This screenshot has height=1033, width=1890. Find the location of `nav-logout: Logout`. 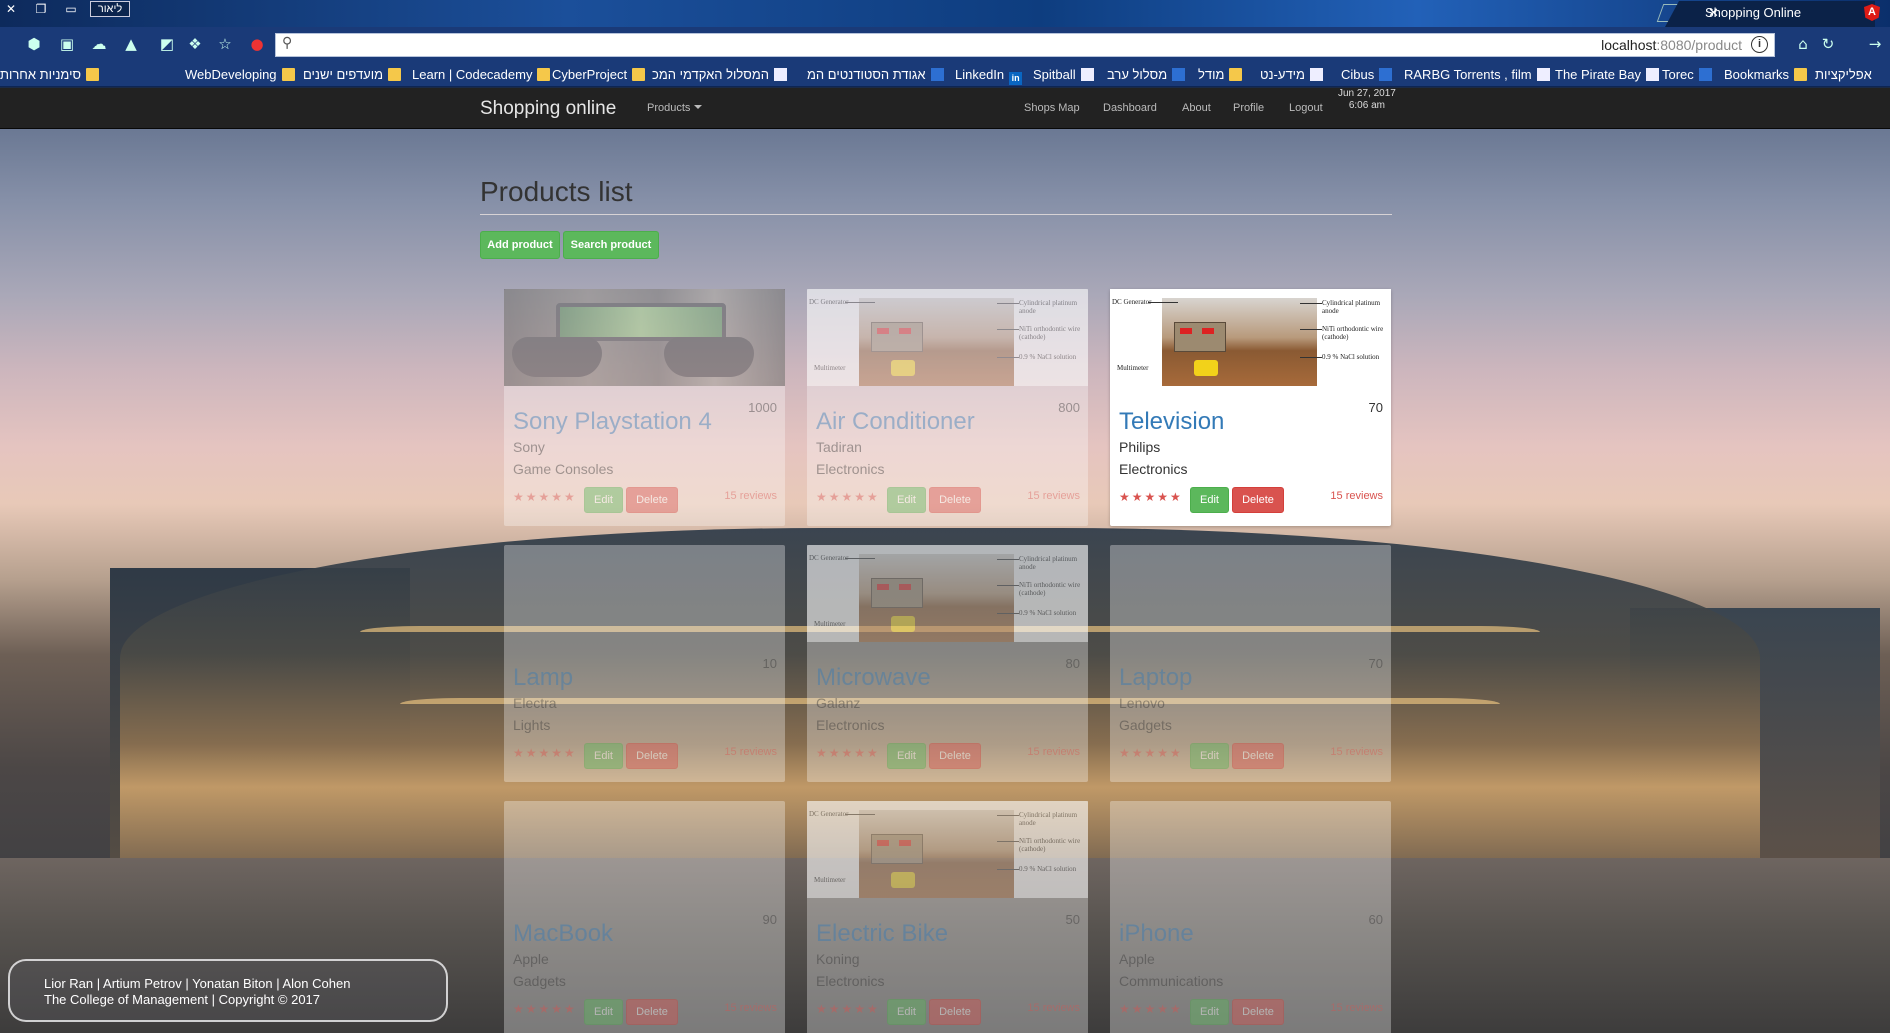

nav-logout: Logout is located at coordinates (1306, 108).